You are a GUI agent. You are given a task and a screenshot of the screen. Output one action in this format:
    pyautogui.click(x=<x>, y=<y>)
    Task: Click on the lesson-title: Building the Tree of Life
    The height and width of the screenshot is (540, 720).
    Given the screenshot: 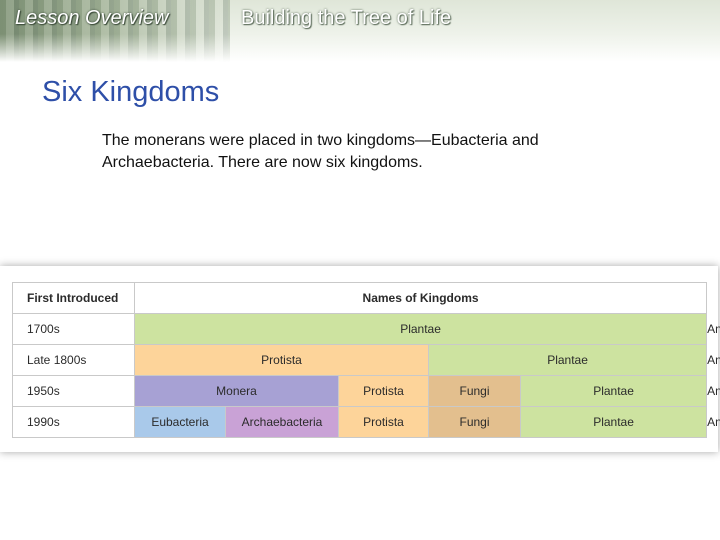 What is the action you would take?
    pyautogui.click(x=346, y=18)
    